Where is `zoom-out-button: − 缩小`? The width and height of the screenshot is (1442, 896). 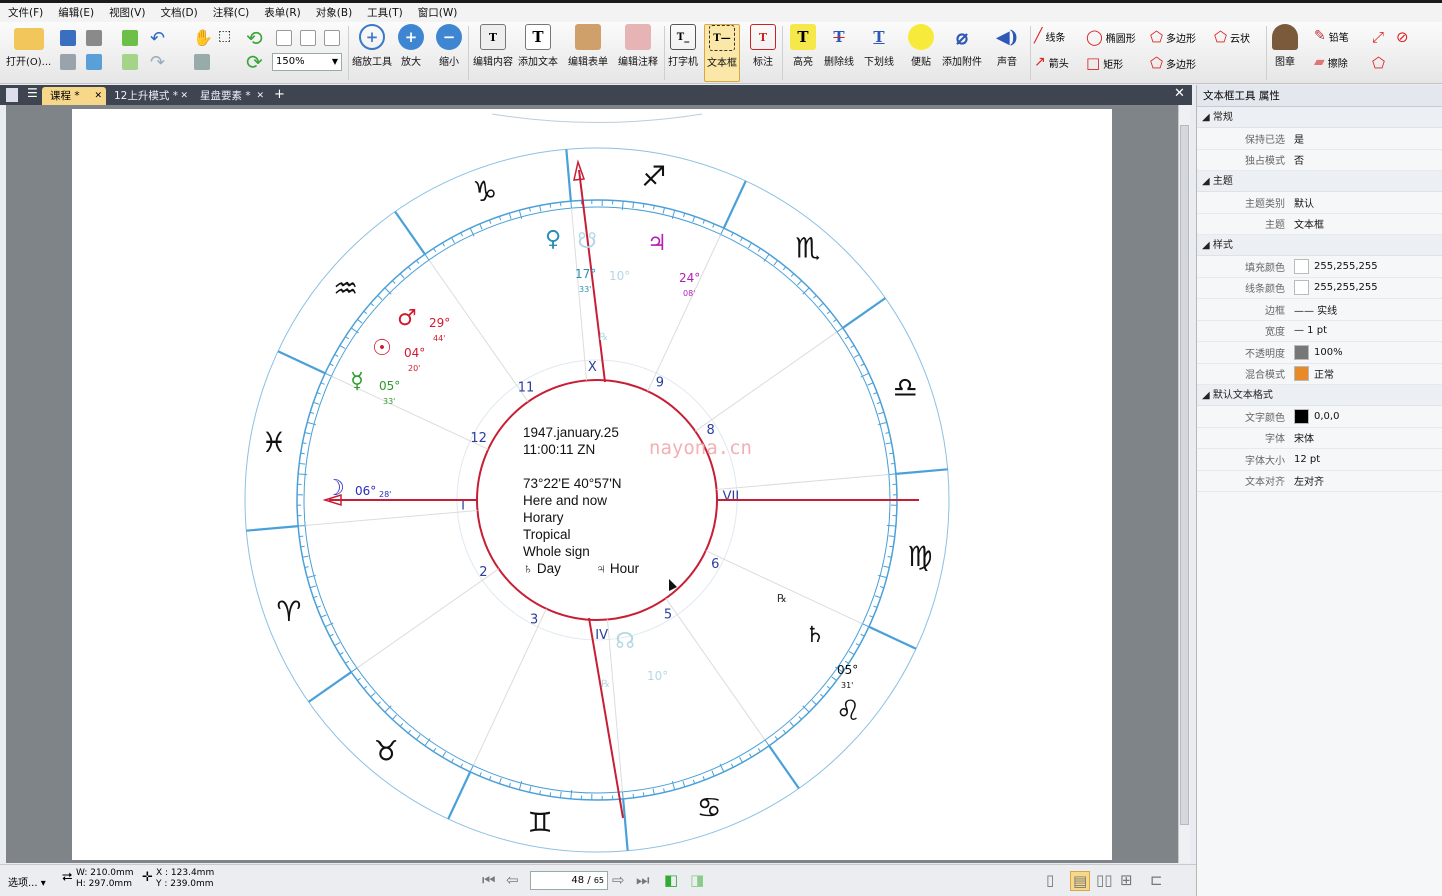
zoom-out-button: − 缩小 is located at coordinates (449, 46).